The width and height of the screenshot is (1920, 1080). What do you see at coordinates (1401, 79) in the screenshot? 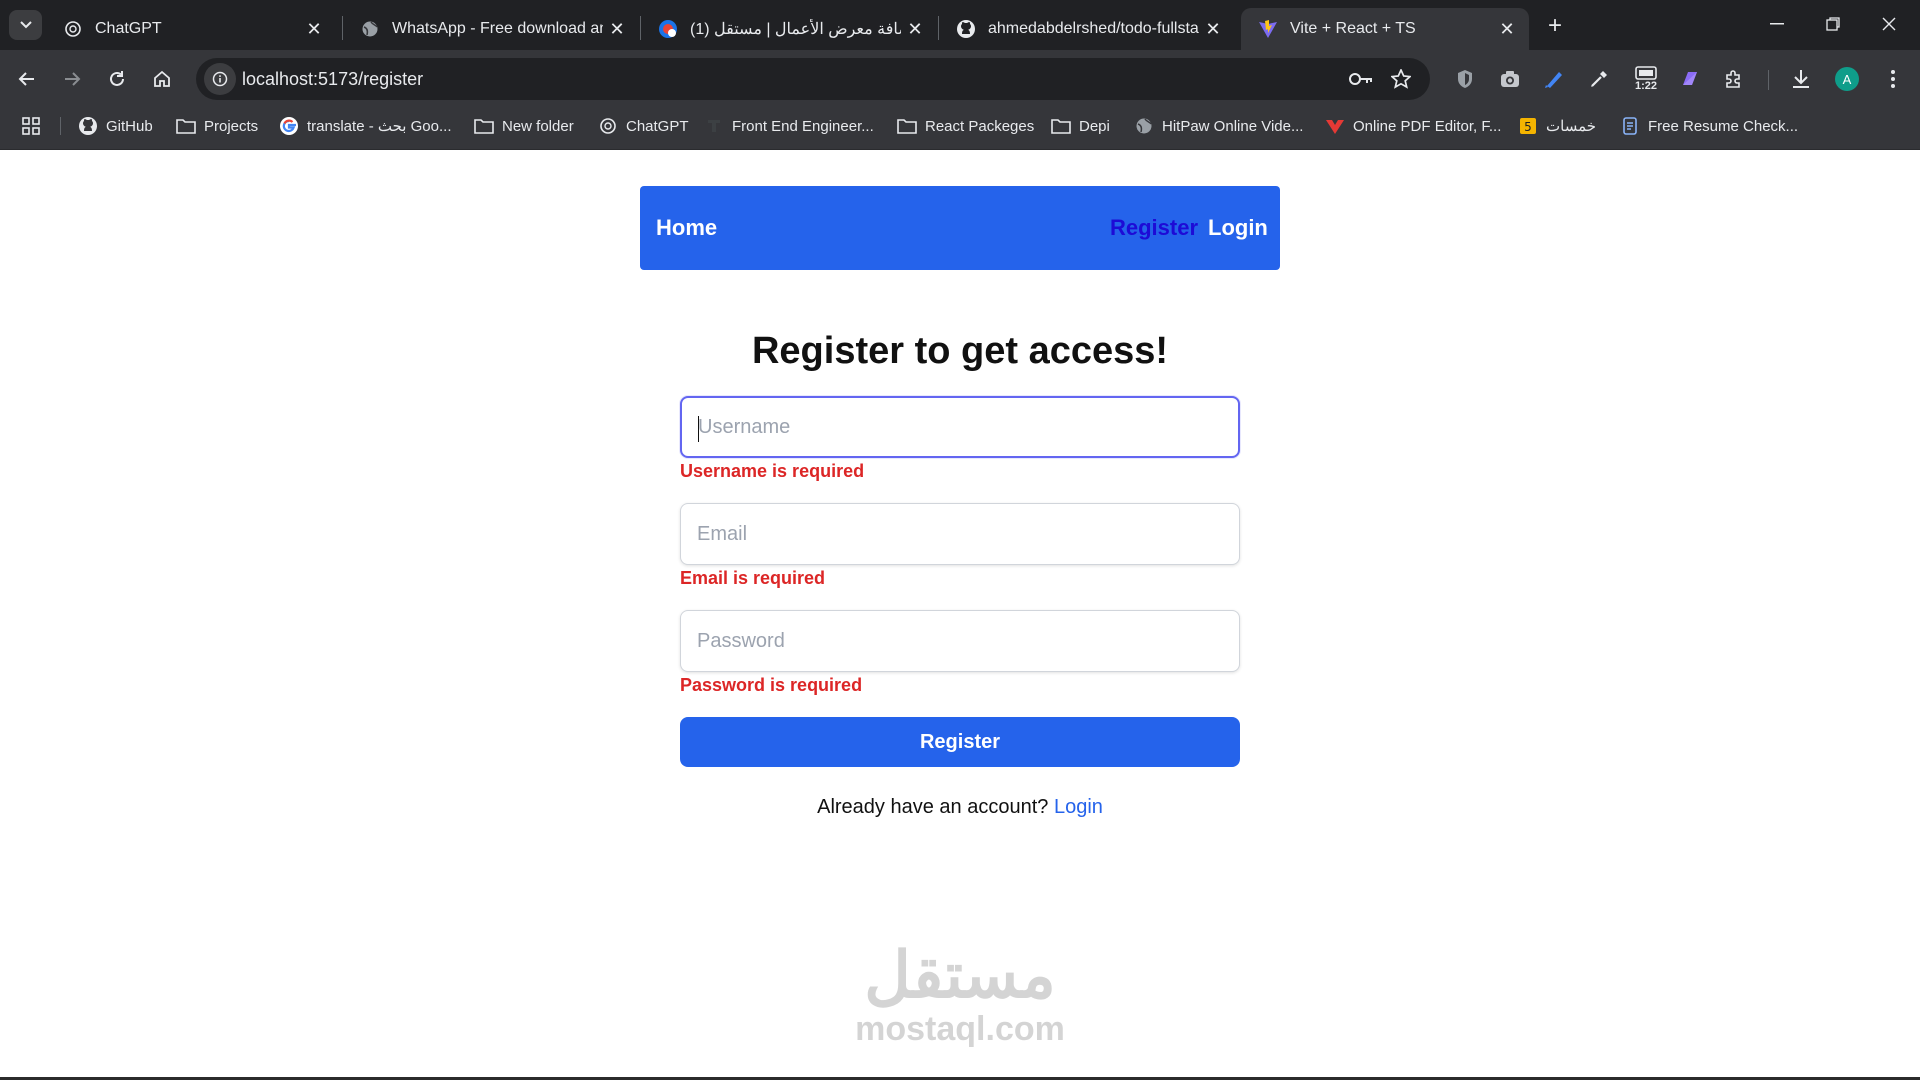
I see `bookmark-star-icon` at bounding box center [1401, 79].